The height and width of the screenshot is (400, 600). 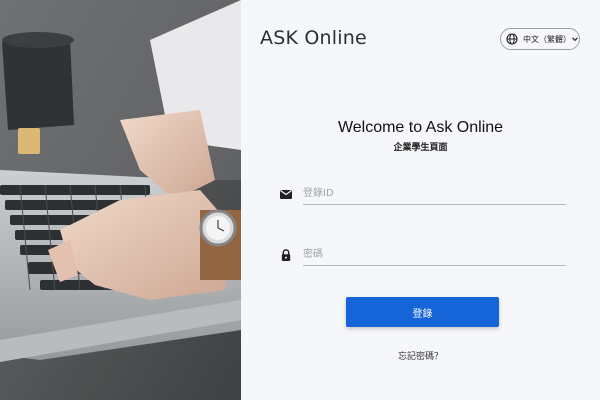 I want to click on app-title: ASK Online, so click(x=313, y=38).